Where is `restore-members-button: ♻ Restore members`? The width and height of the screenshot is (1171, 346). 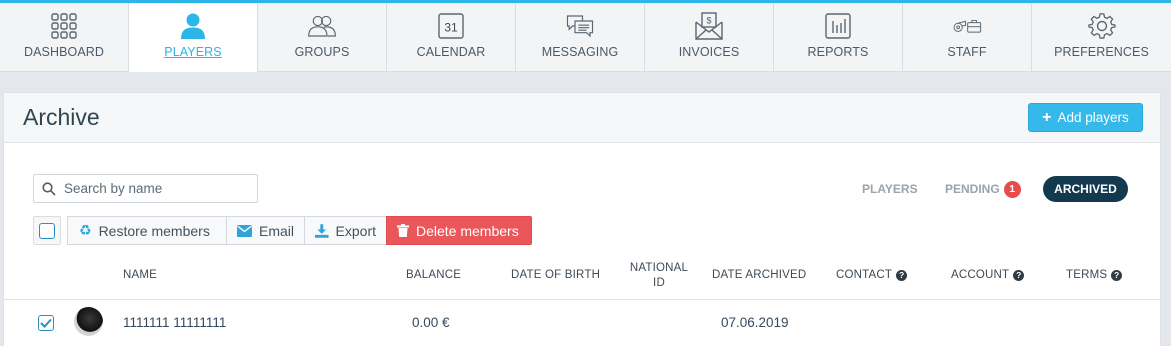
restore-members-button: ♻ Restore members is located at coordinates (146, 230).